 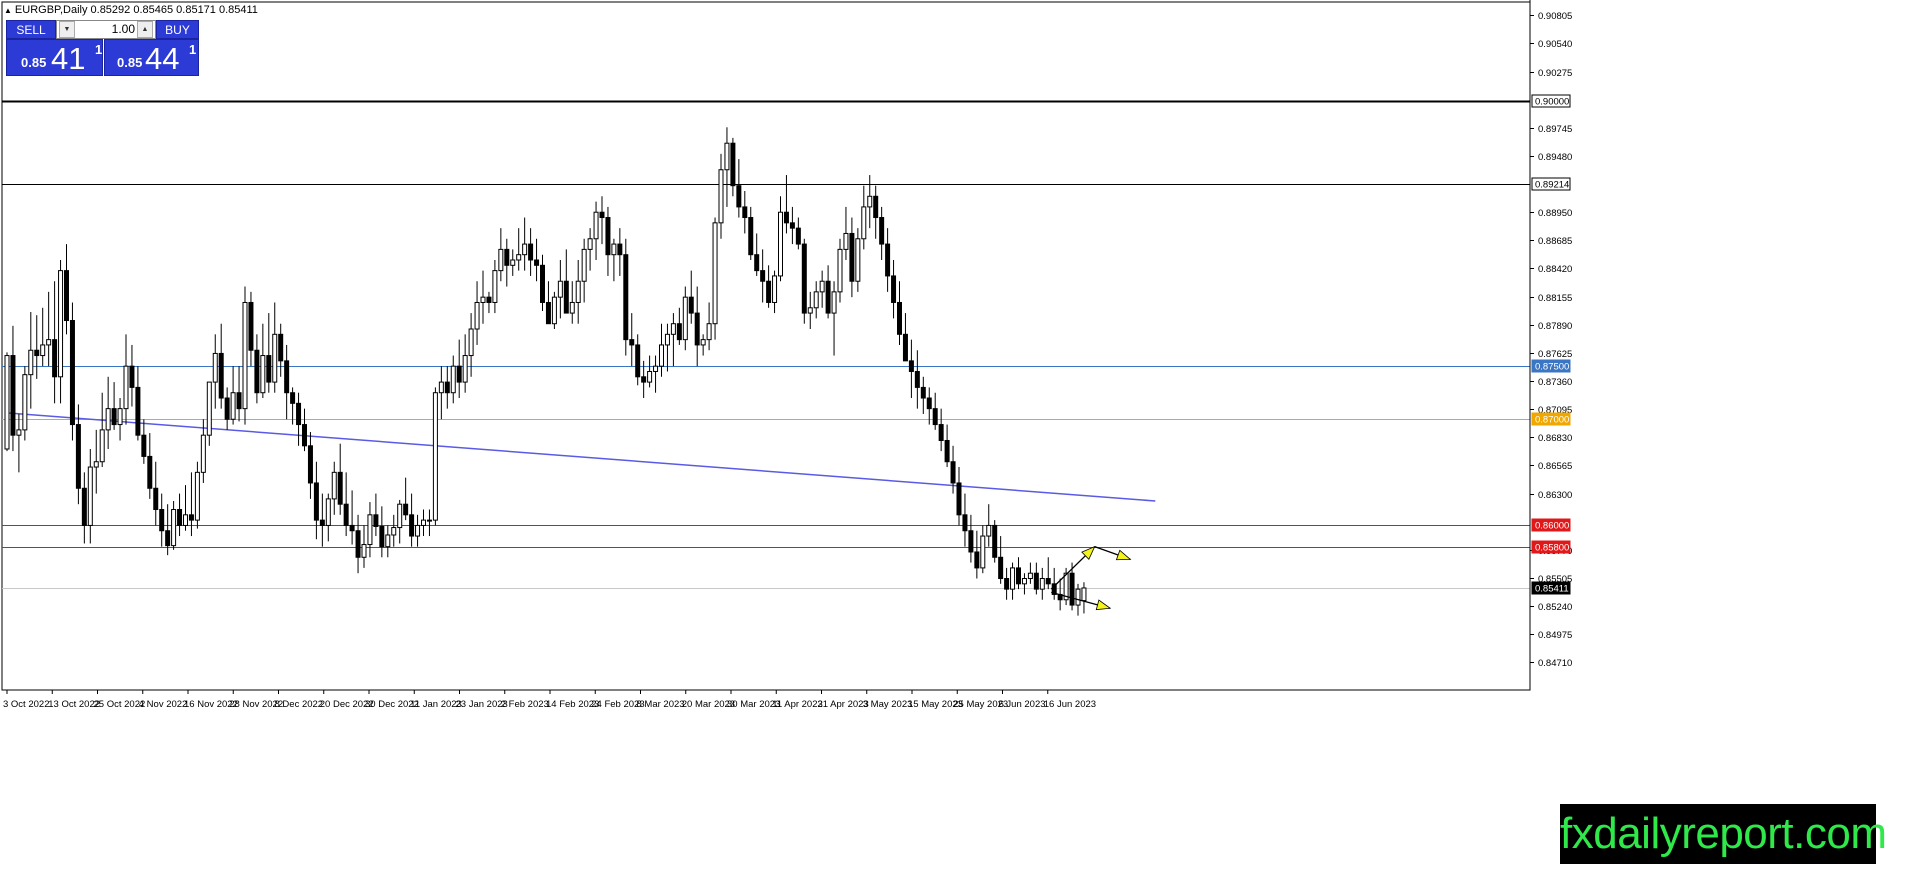 I want to click on level-tag-text: 0.85800, so click(x=1552, y=548).